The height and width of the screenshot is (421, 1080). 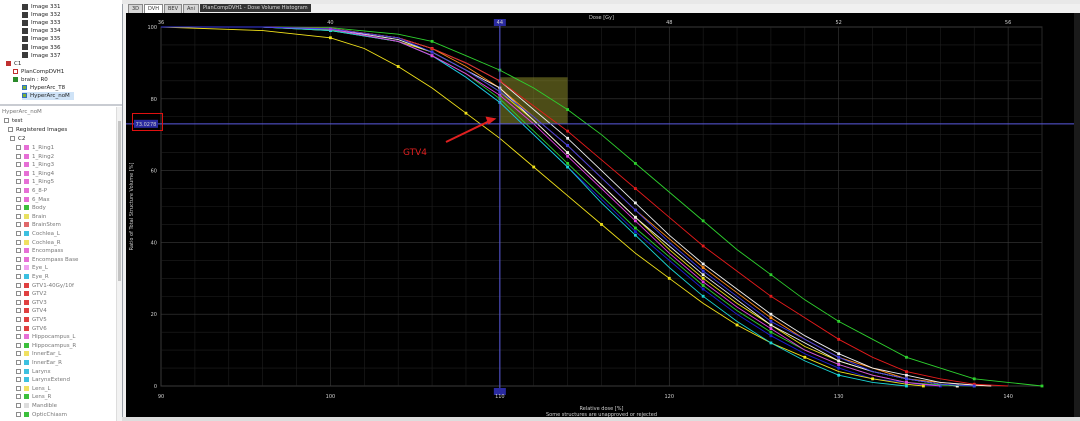 I want to click on tree-item: PlanCompDVH1, so click(x=38, y=72).